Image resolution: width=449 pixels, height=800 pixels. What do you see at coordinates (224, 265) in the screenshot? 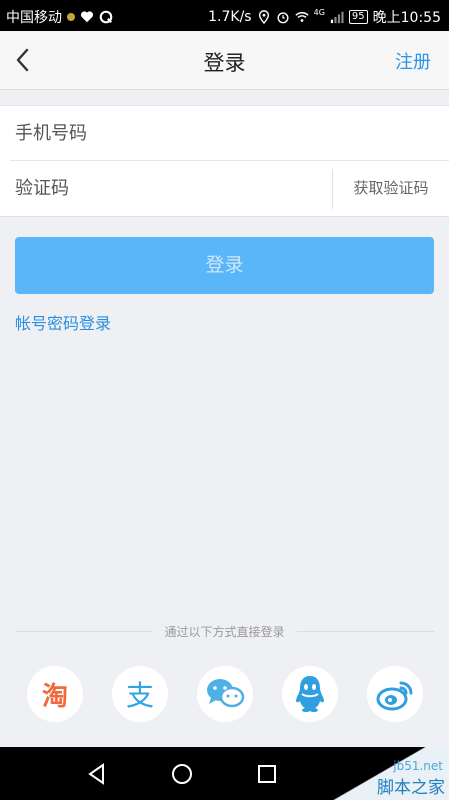
I see `login-button: 登录` at bounding box center [224, 265].